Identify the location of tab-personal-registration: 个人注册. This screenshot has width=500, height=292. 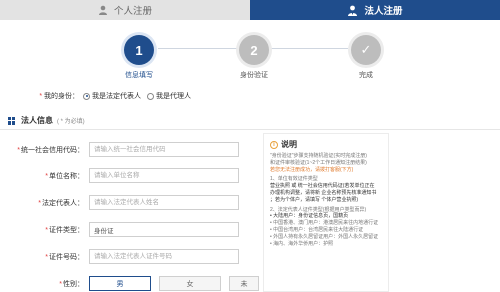
(125, 10).